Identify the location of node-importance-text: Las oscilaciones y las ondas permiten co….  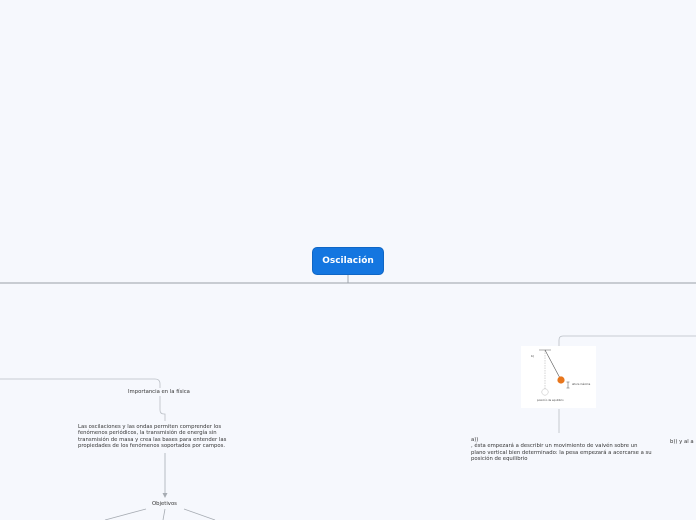
(158, 437).